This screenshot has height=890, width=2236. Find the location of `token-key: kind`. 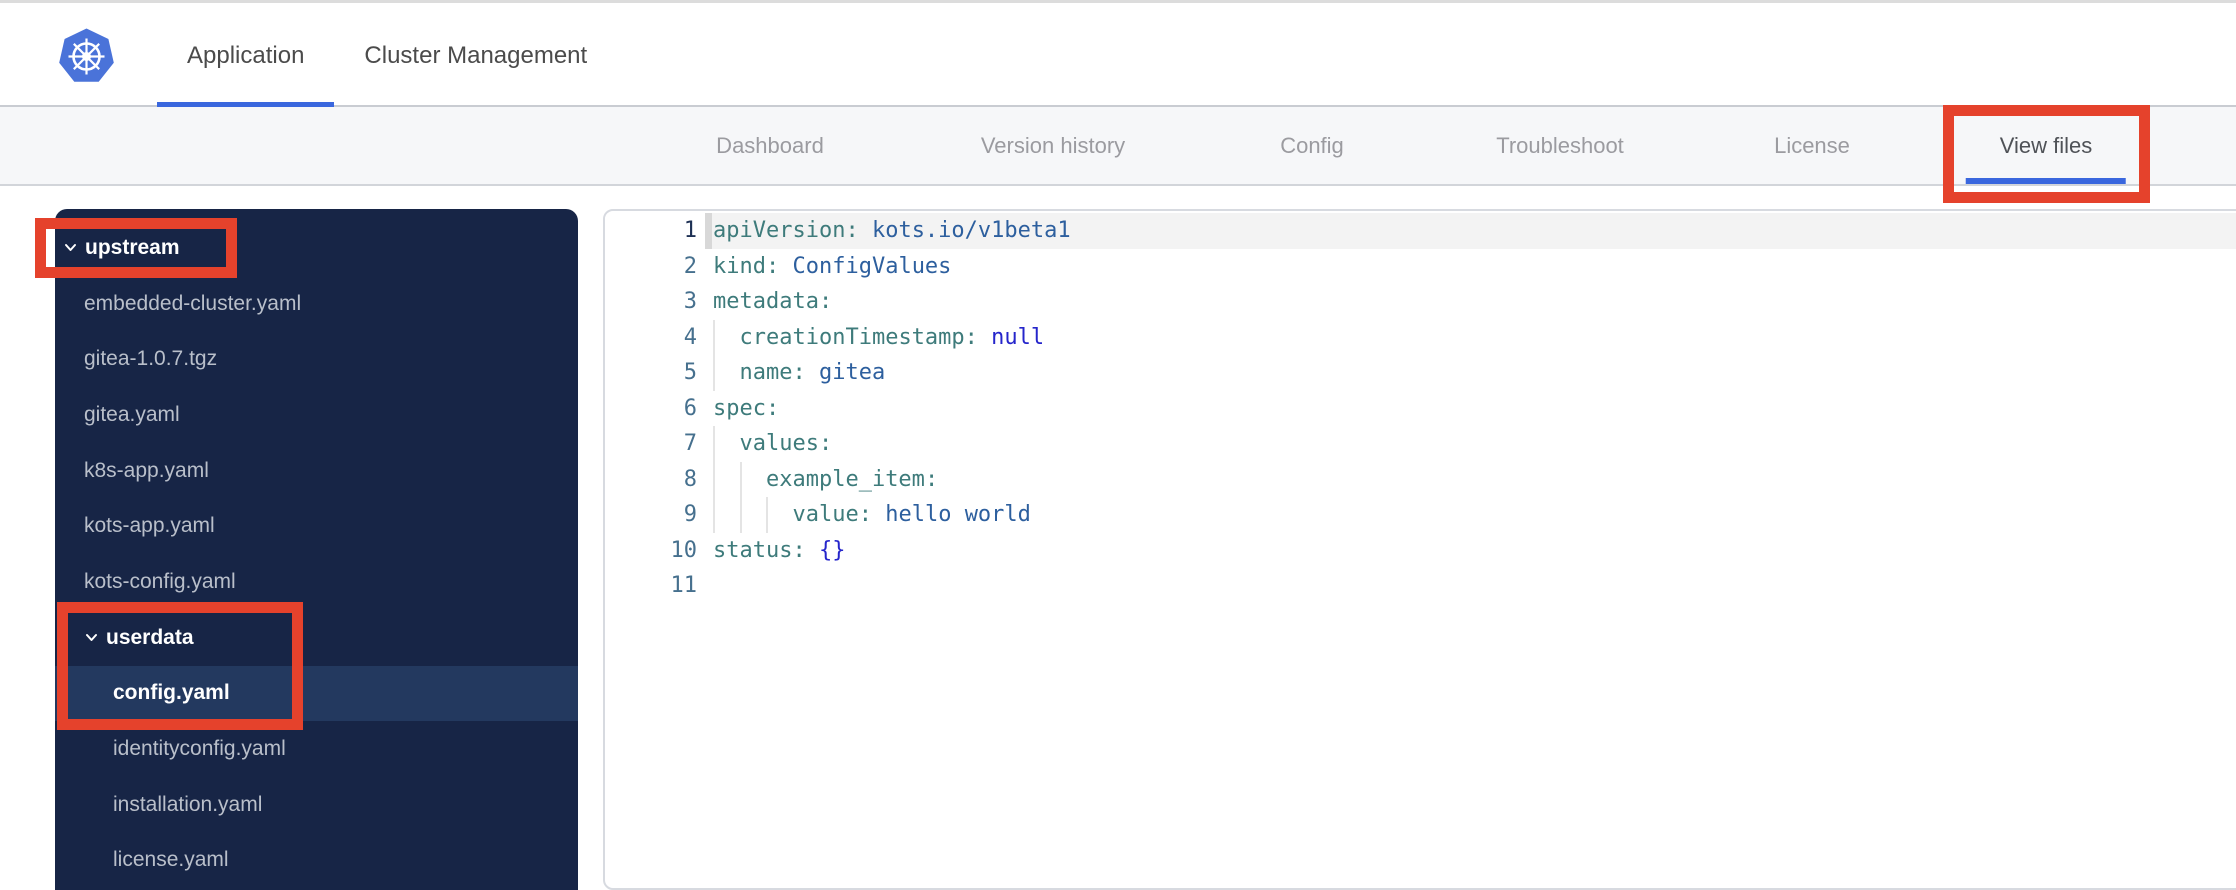

token-key: kind is located at coordinates (739, 266).